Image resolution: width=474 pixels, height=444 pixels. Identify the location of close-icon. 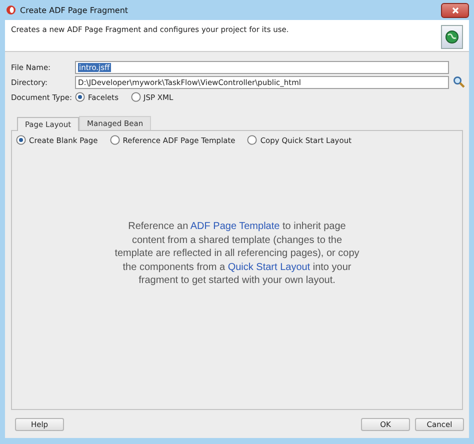
(455, 10).